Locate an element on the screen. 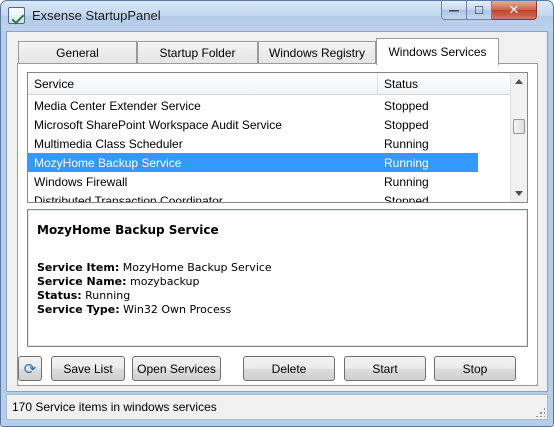 Image resolution: width=554 pixels, height=427 pixels. resize-grip-icon is located at coordinates (540, 412).